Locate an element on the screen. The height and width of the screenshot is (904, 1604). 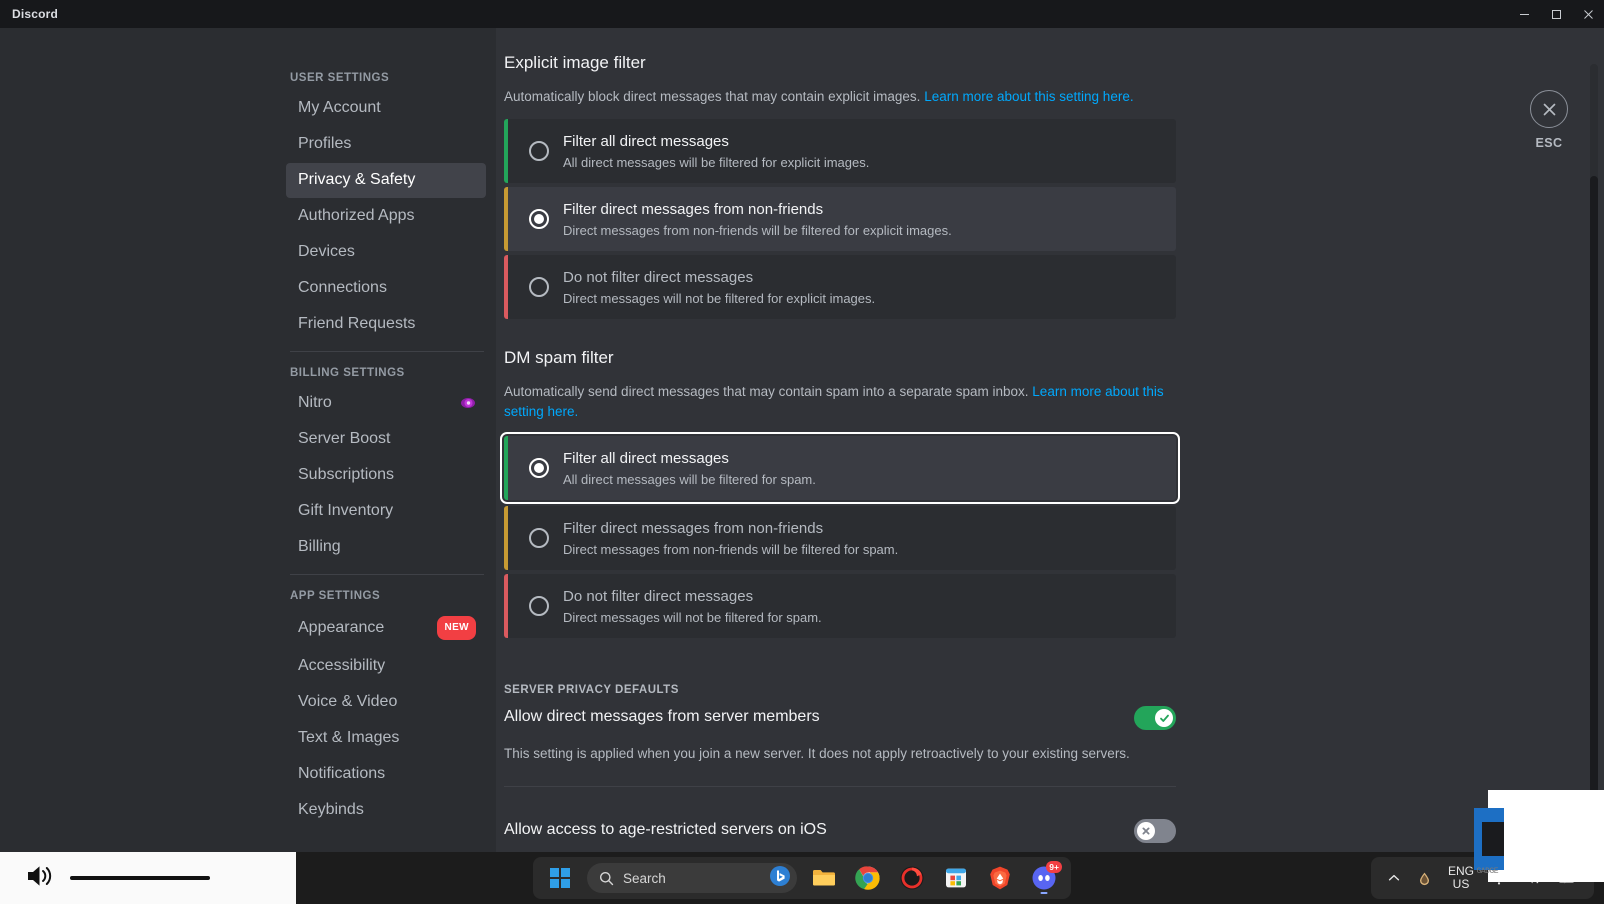
sidebar-item-label: Appearance is located at coordinates (341, 627).